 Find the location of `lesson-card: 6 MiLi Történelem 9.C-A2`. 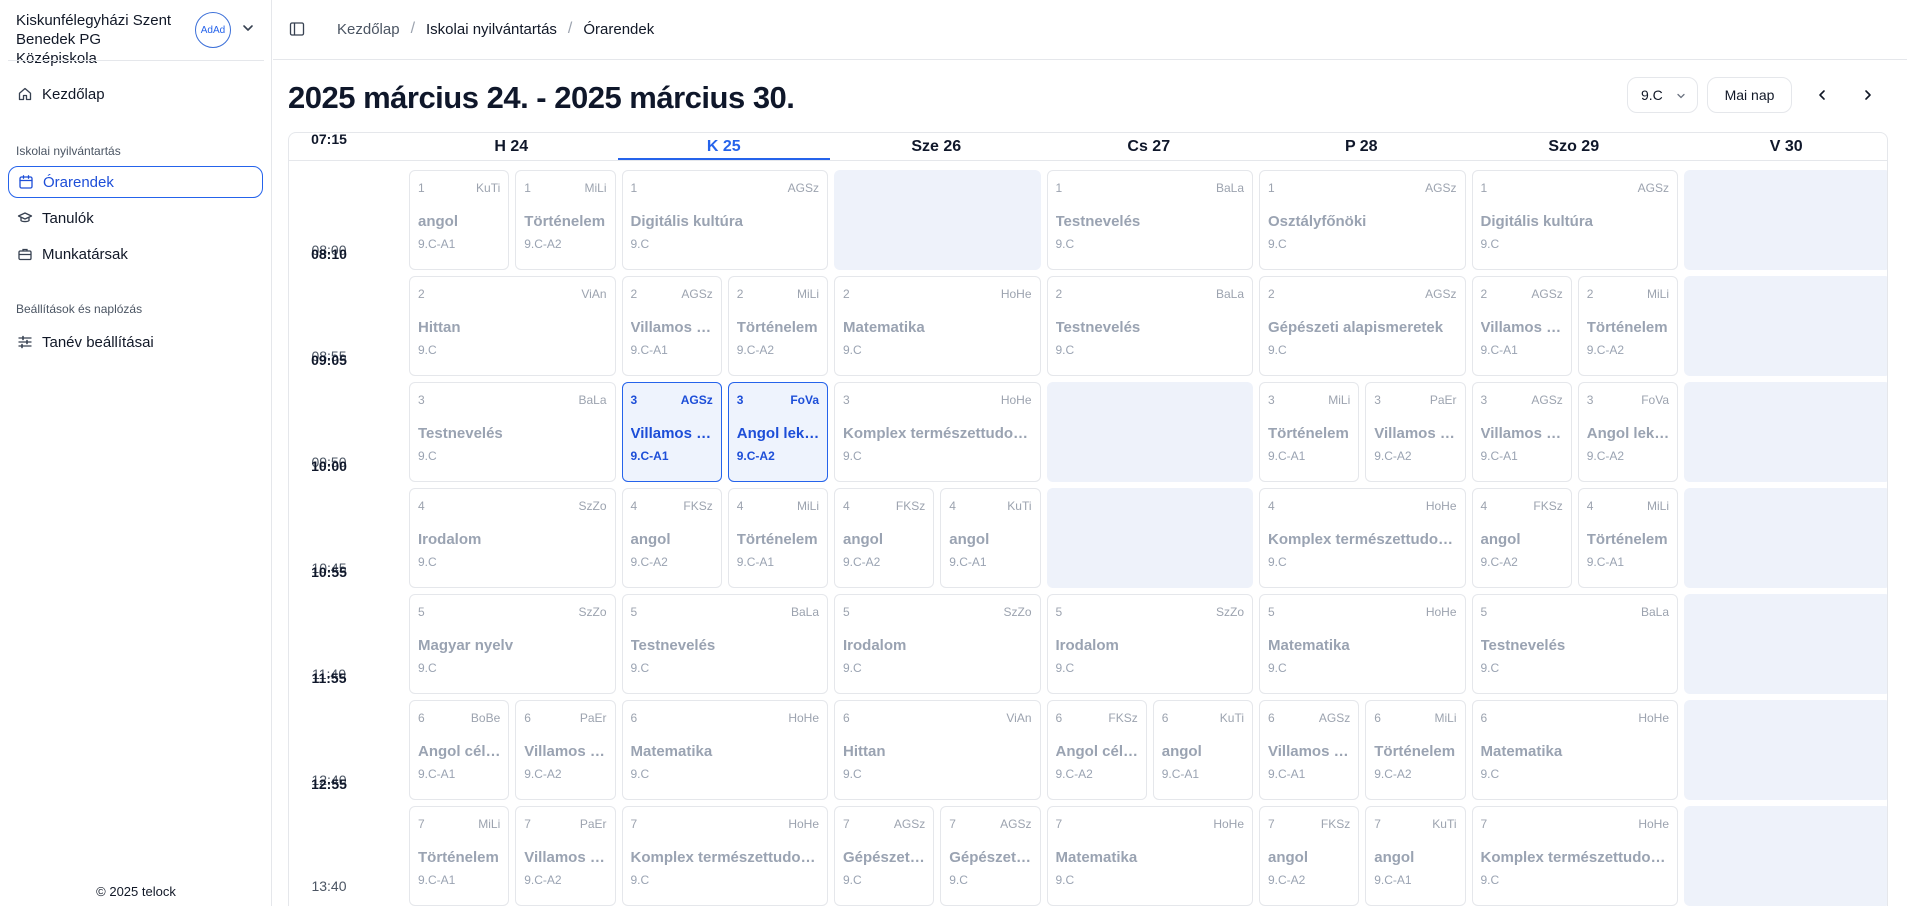

lesson-card: 6 MiLi Történelem 9.C-A2 is located at coordinates (1415, 750).